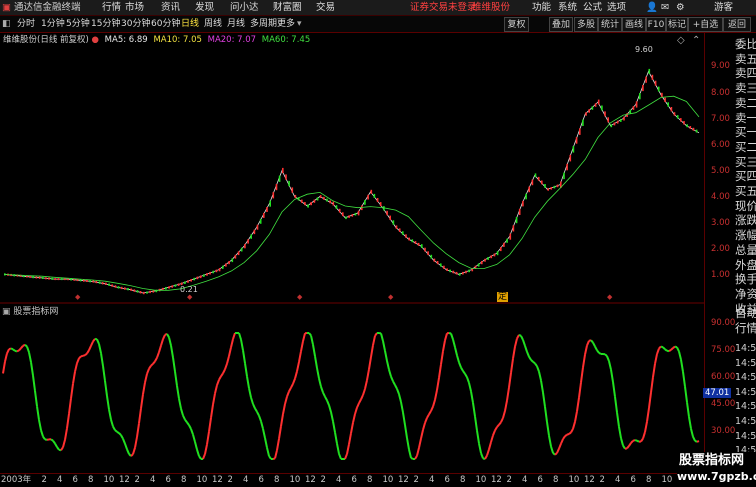 The image size is (756, 487). What do you see at coordinates (745, 44) in the screenshot?
I see `quote-row-label: 委比` at bounding box center [745, 44].